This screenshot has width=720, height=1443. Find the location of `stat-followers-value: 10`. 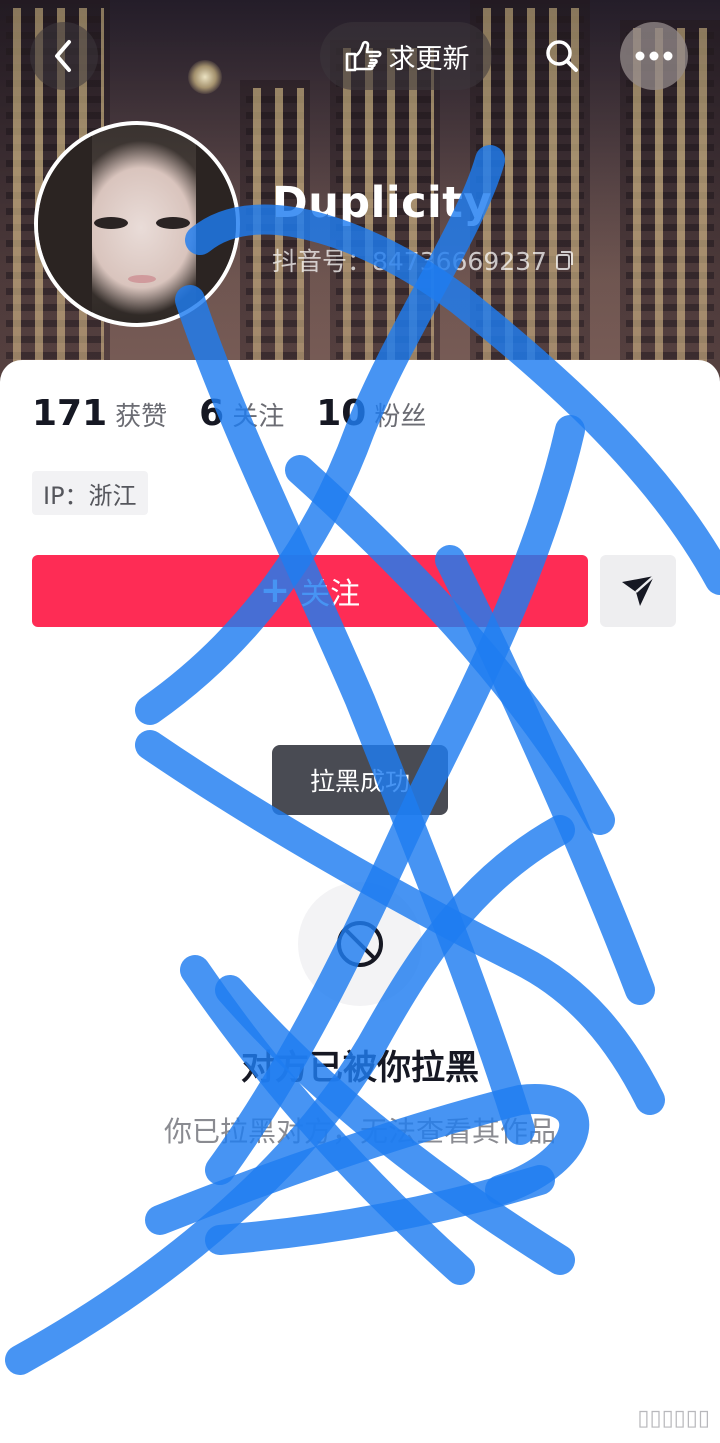

stat-followers-value: 10 is located at coordinates (341, 413).